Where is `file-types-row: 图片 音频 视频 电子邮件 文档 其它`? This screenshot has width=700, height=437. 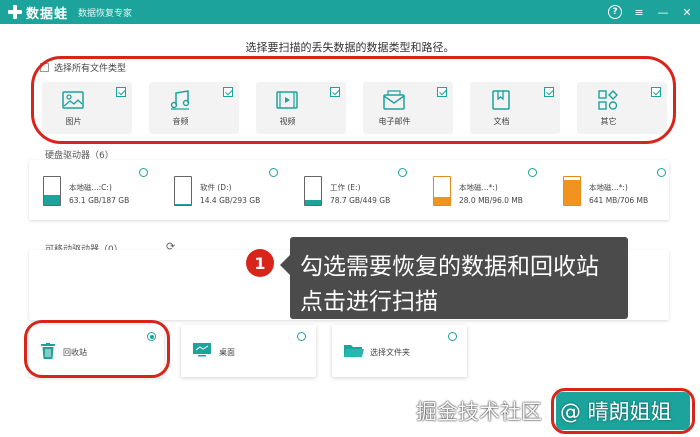
file-types-row: 图片 音频 视频 电子邮件 文档 其它 is located at coordinates (354, 108).